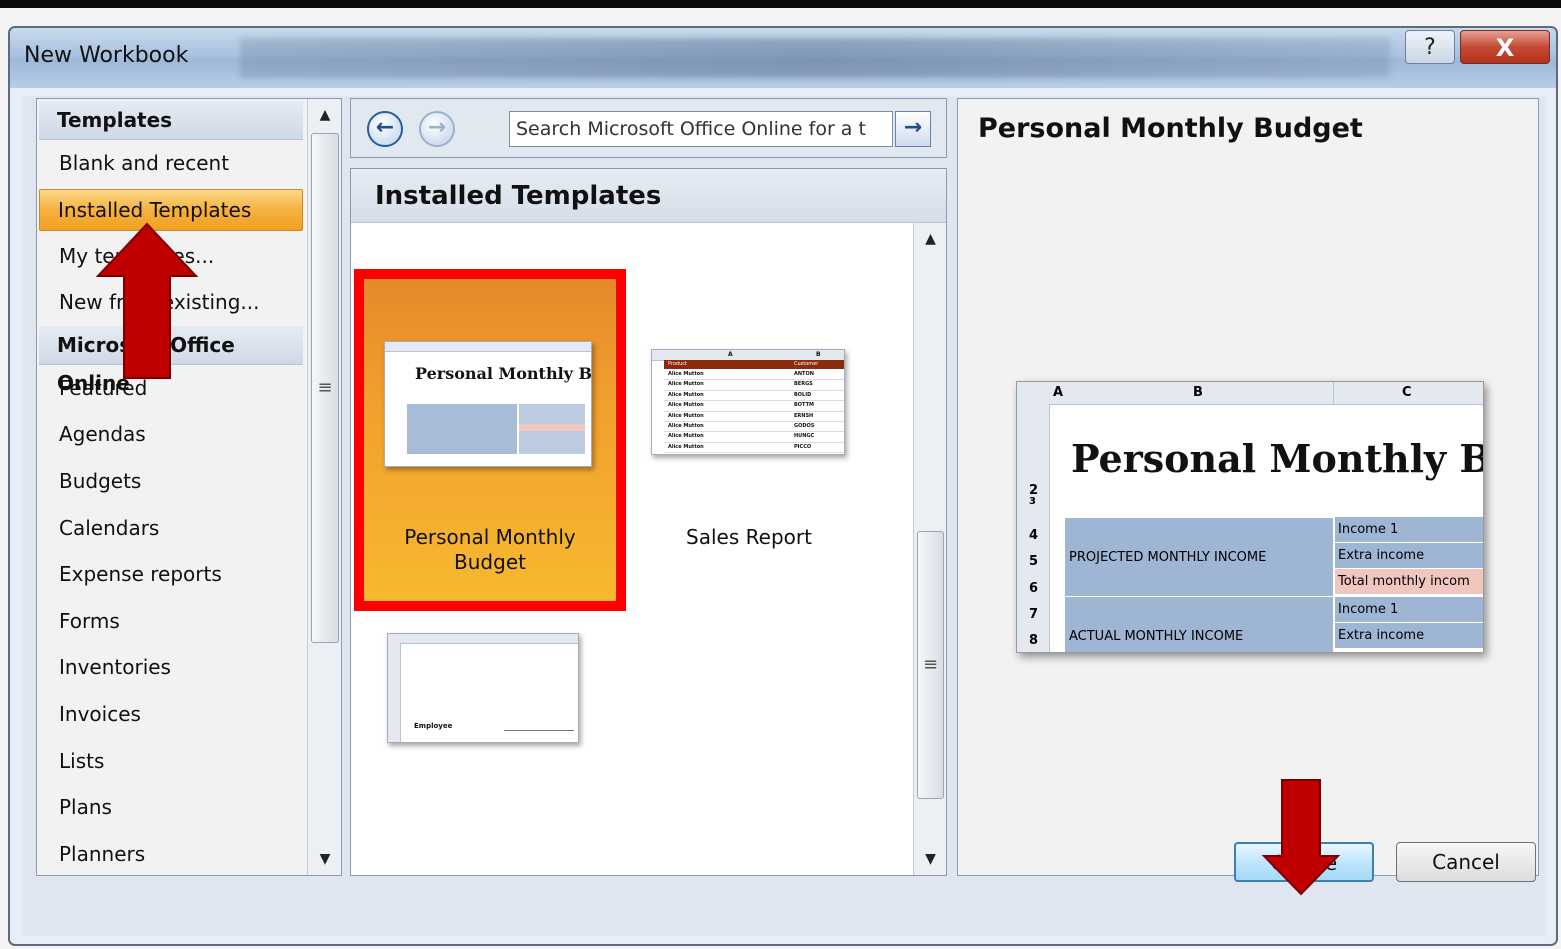  What do you see at coordinates (171, 481) in the screenshot?
I see `category-budgets: Budgets` at bounding box center [171, 481].